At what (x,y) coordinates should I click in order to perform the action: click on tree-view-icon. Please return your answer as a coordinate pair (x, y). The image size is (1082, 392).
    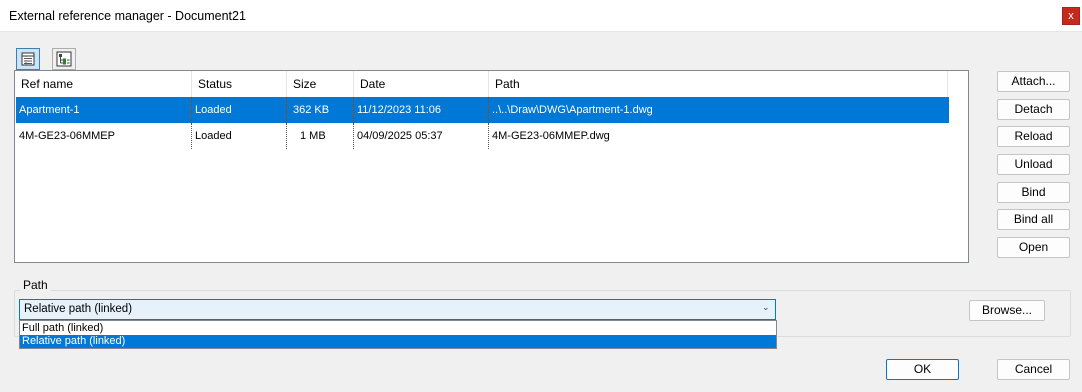
    Looking at the image, I should click on (64, 59).